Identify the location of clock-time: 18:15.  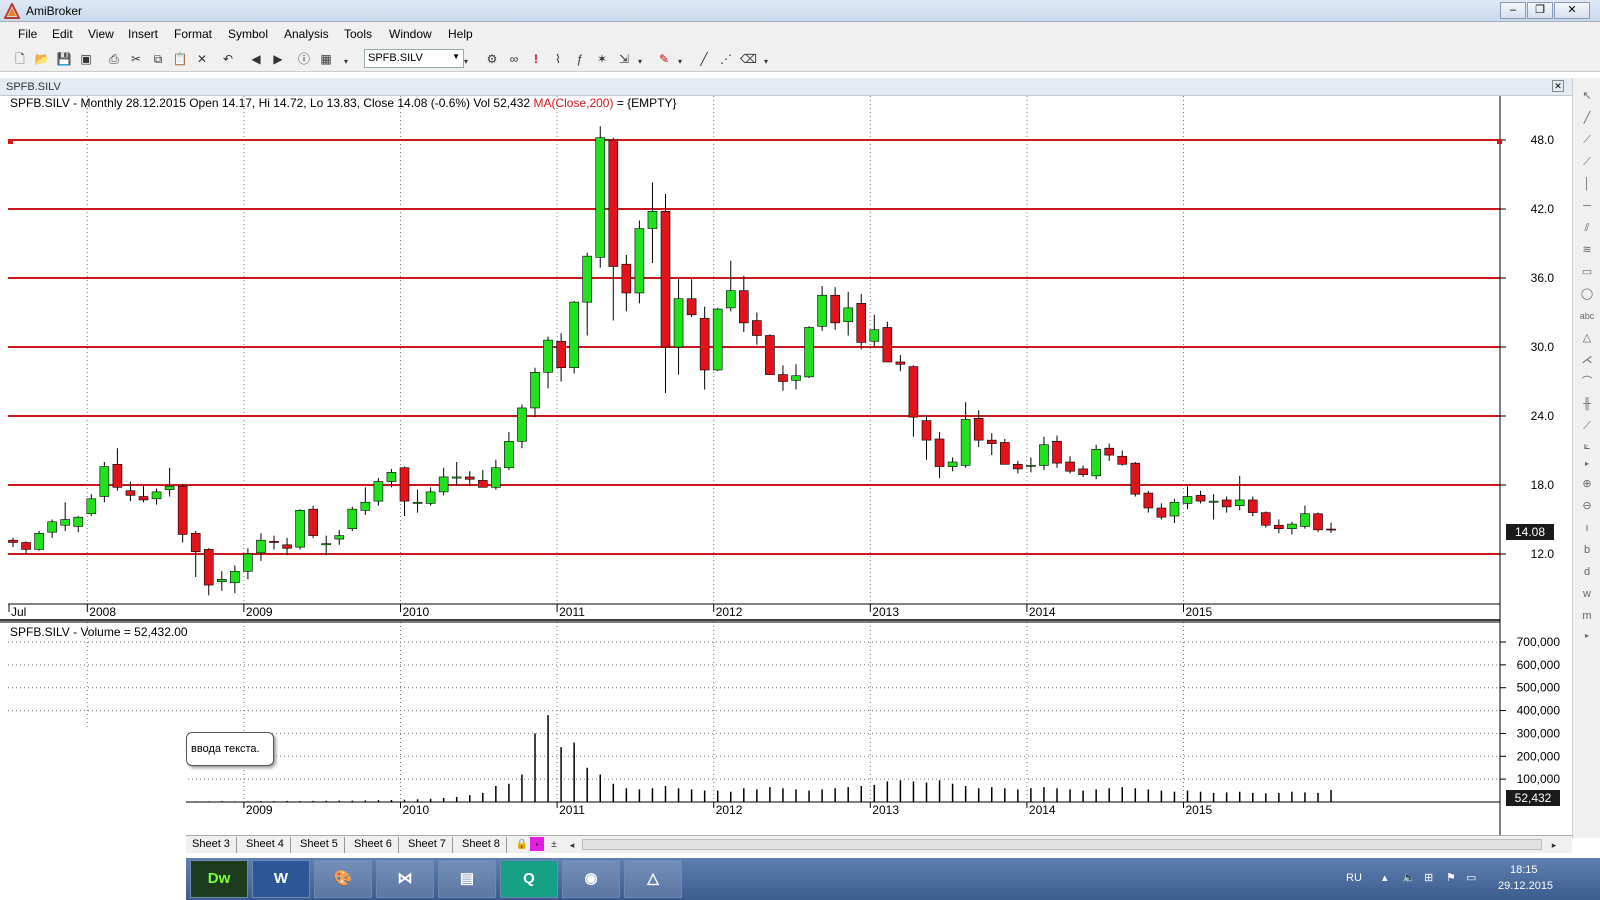
(1524, 870).